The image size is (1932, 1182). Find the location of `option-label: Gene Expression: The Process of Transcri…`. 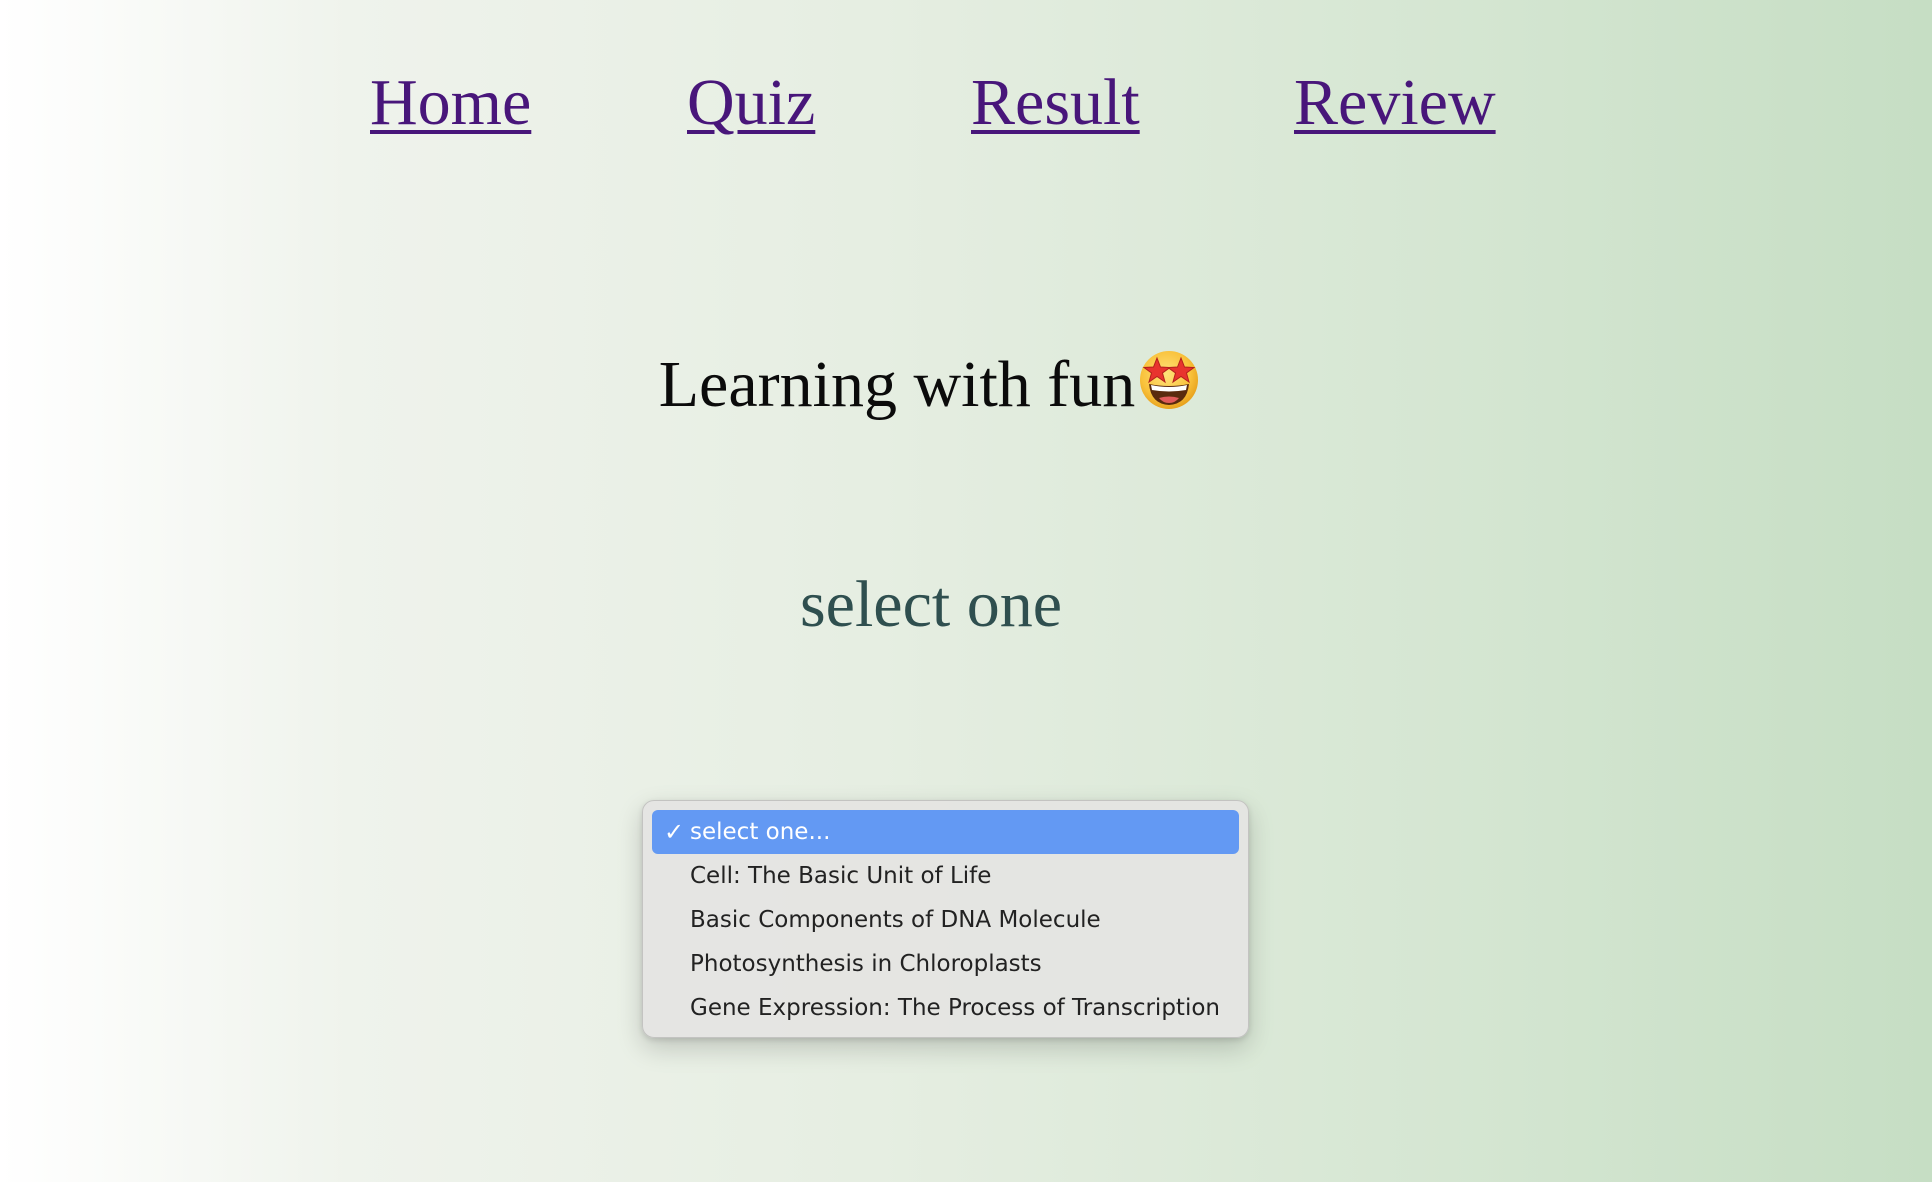

option-label: Gene Expression: The Process of Transcri… is located at coordinates (955, 1008).